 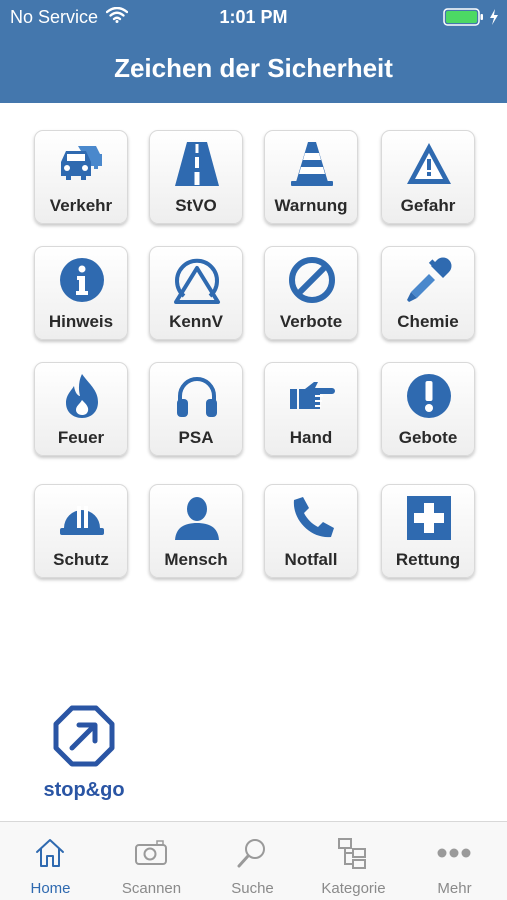 I want to click on category-tile-feuer: Feuer, so click(x=81, y=409).